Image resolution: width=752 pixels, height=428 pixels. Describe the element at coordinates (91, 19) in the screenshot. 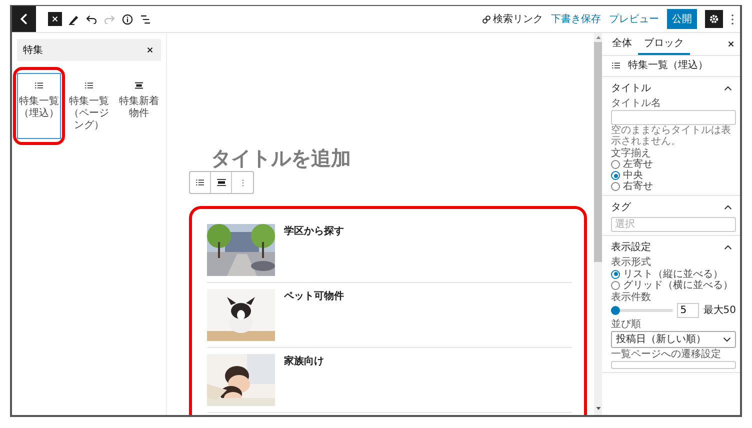

I see `undo-icon` at that location.